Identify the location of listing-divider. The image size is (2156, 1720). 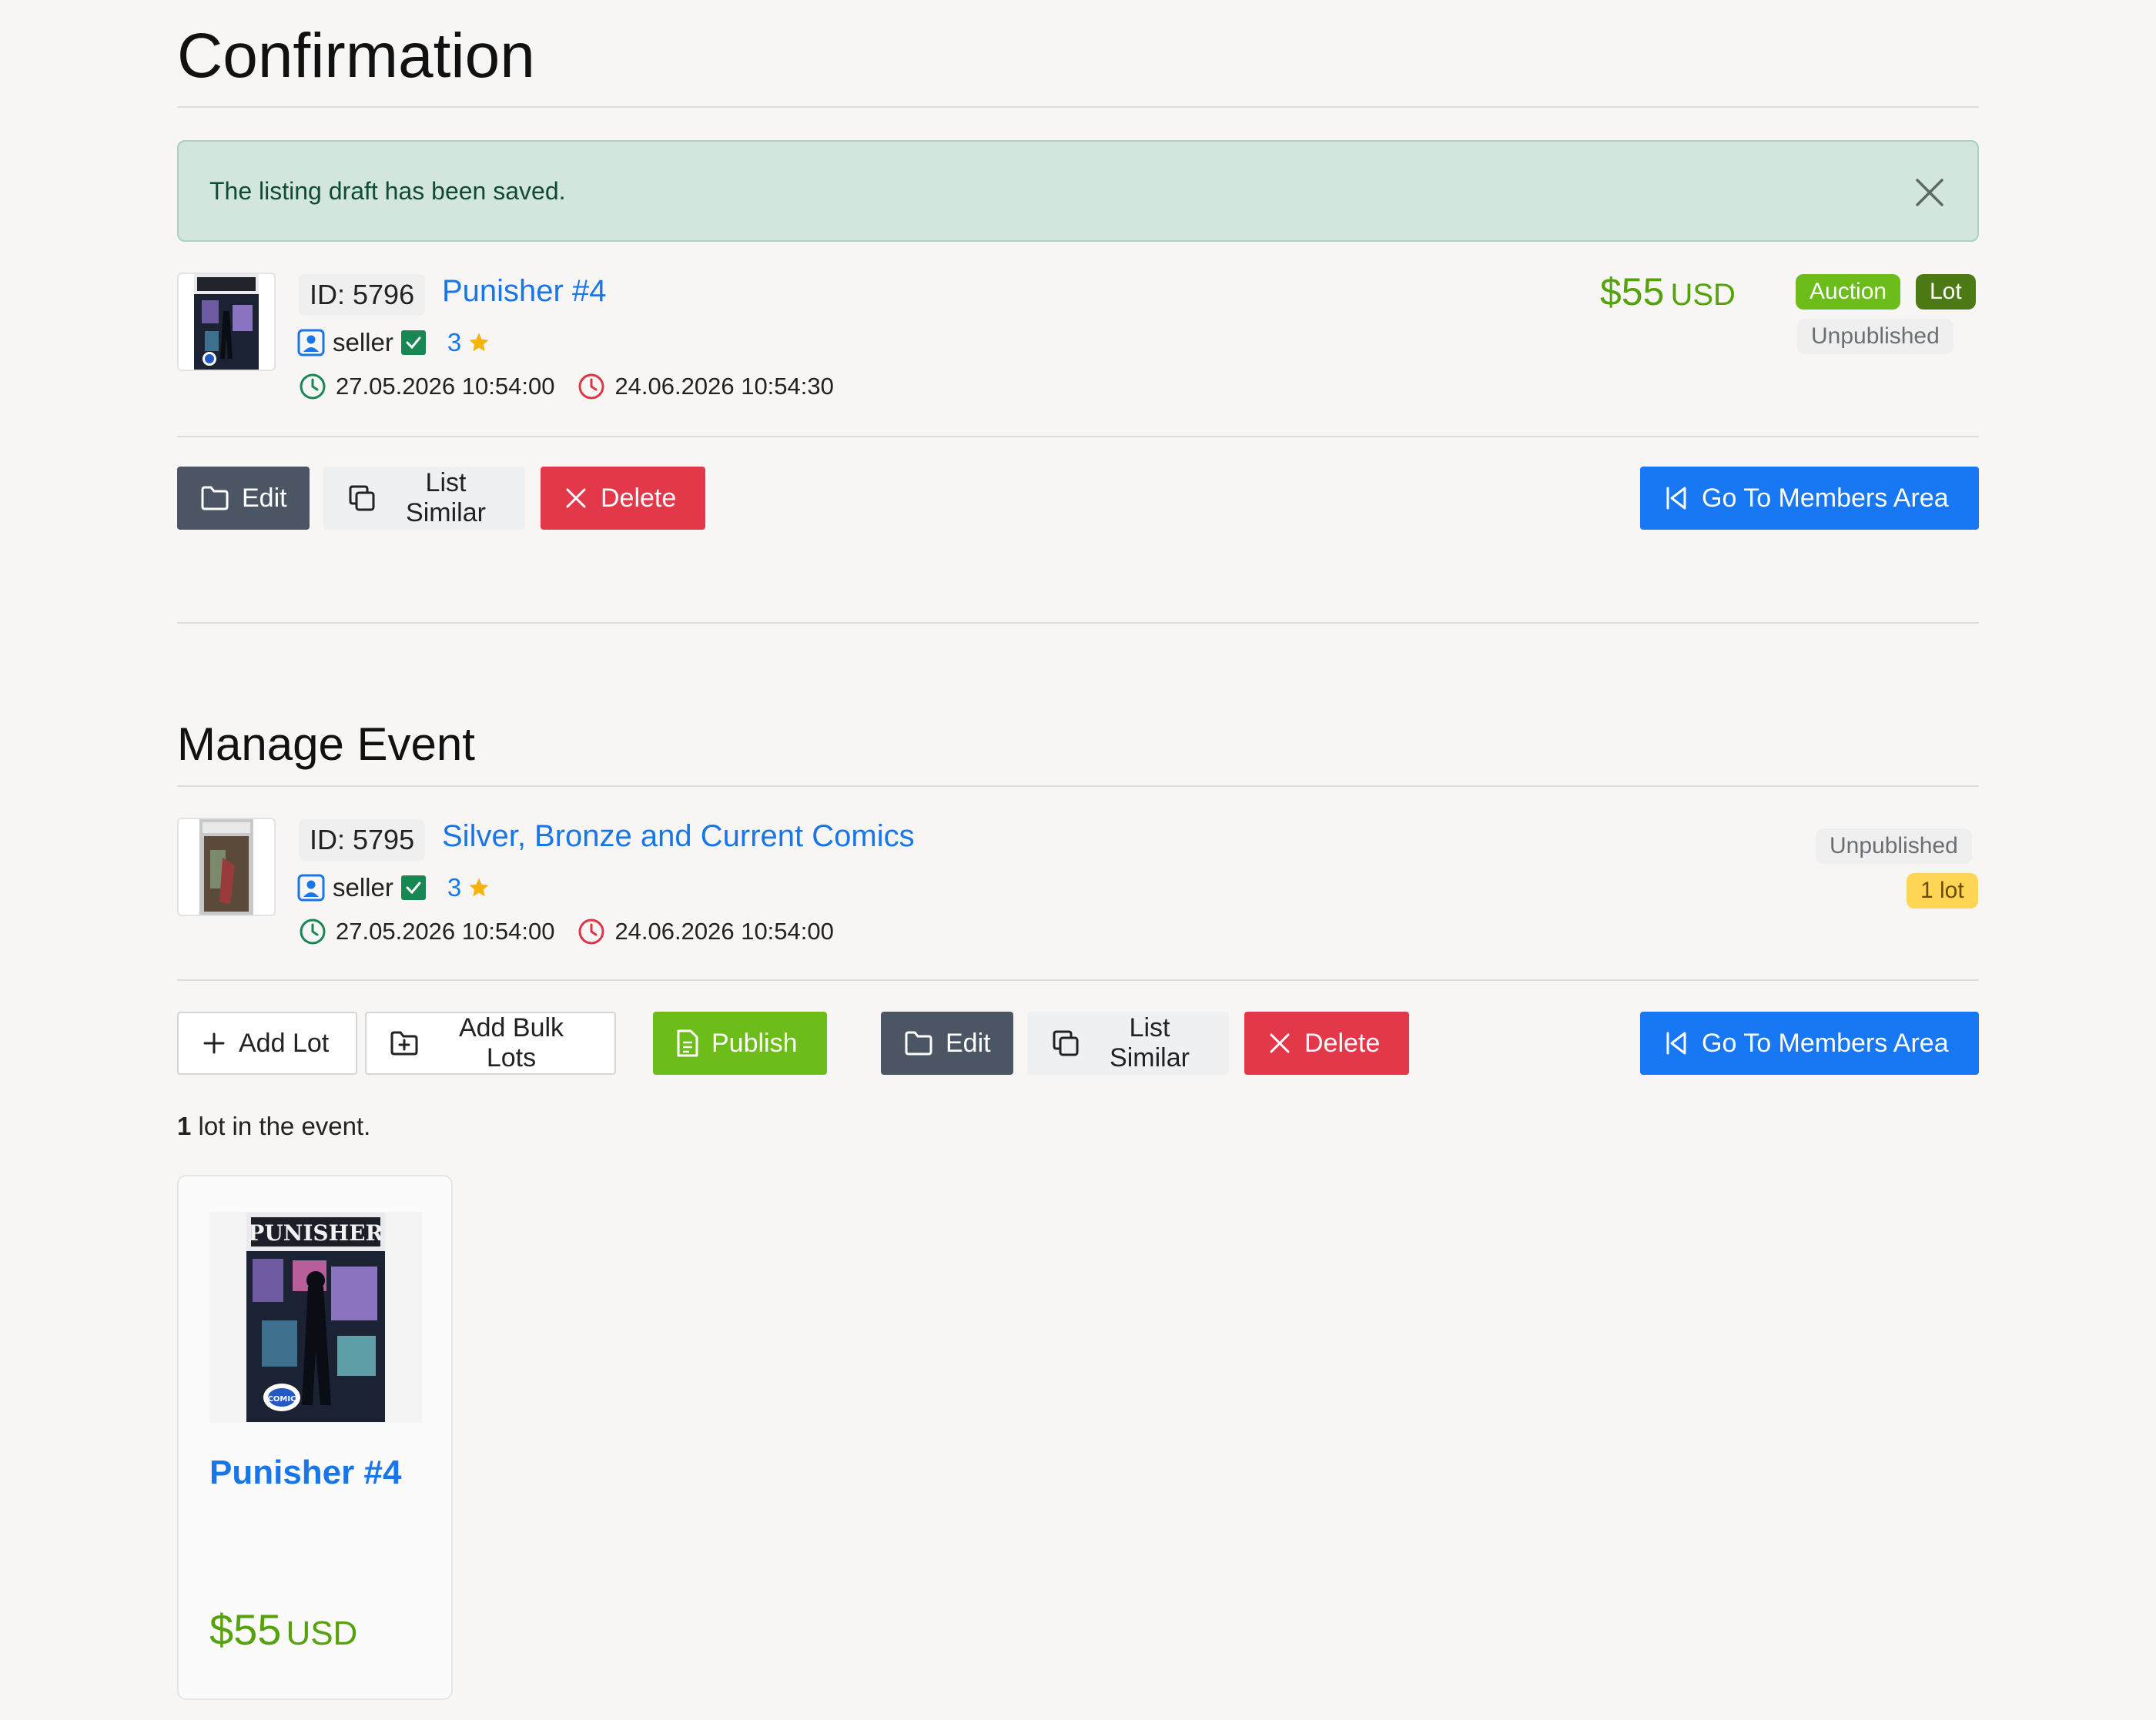
(1078, 436).